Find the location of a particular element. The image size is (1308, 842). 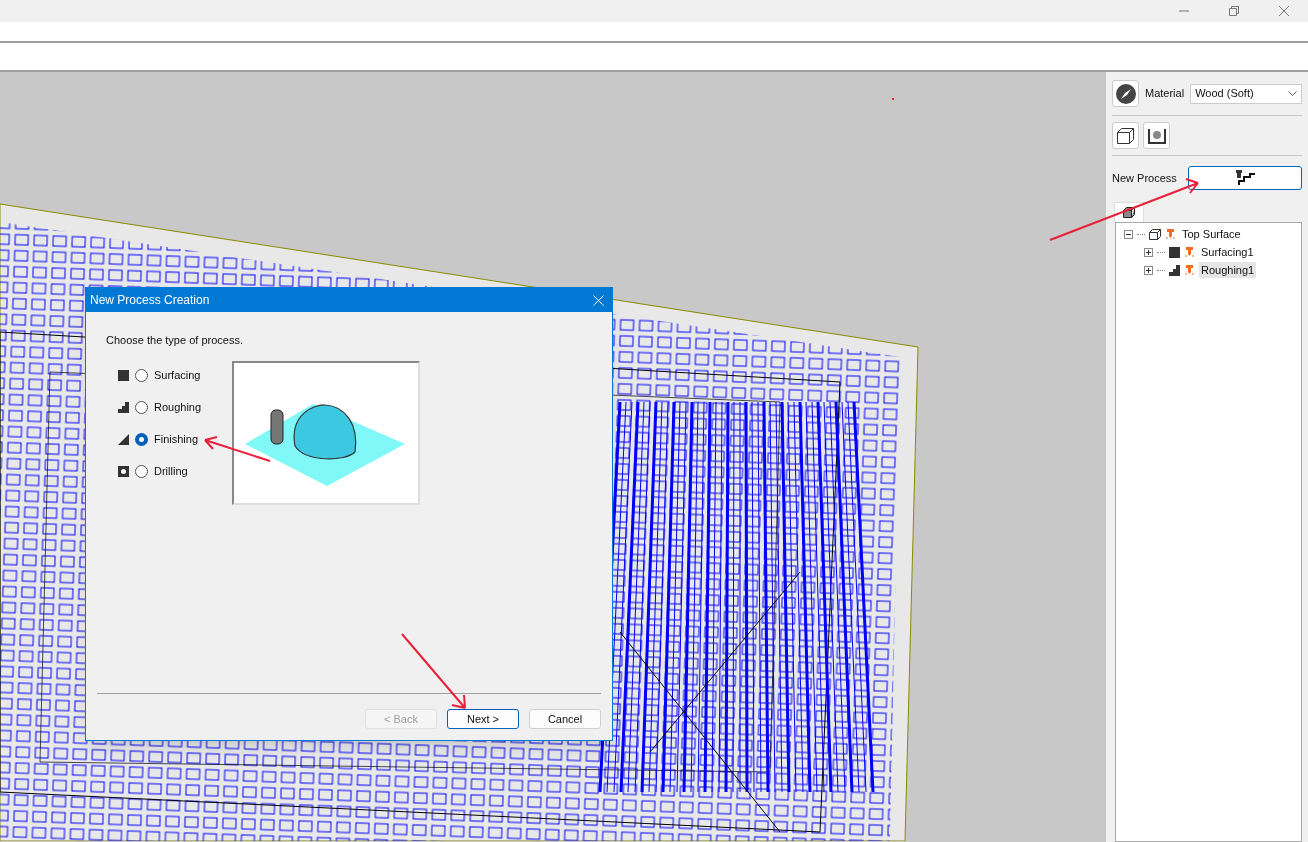

material-label: Material is located at coordinates (1165, 94).